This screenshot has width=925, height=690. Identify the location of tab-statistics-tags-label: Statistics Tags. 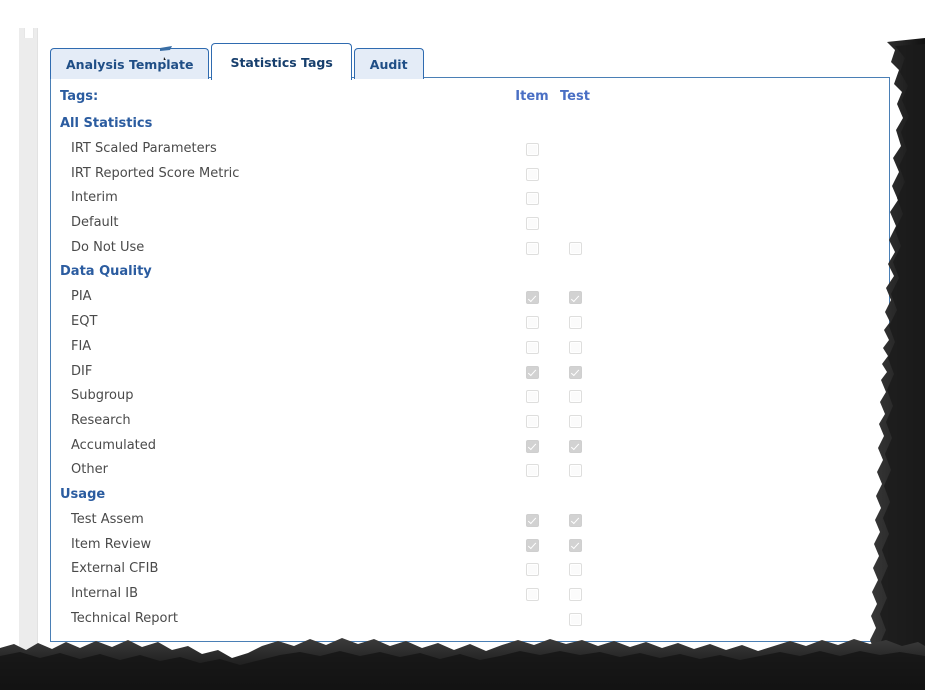
(281, 62).